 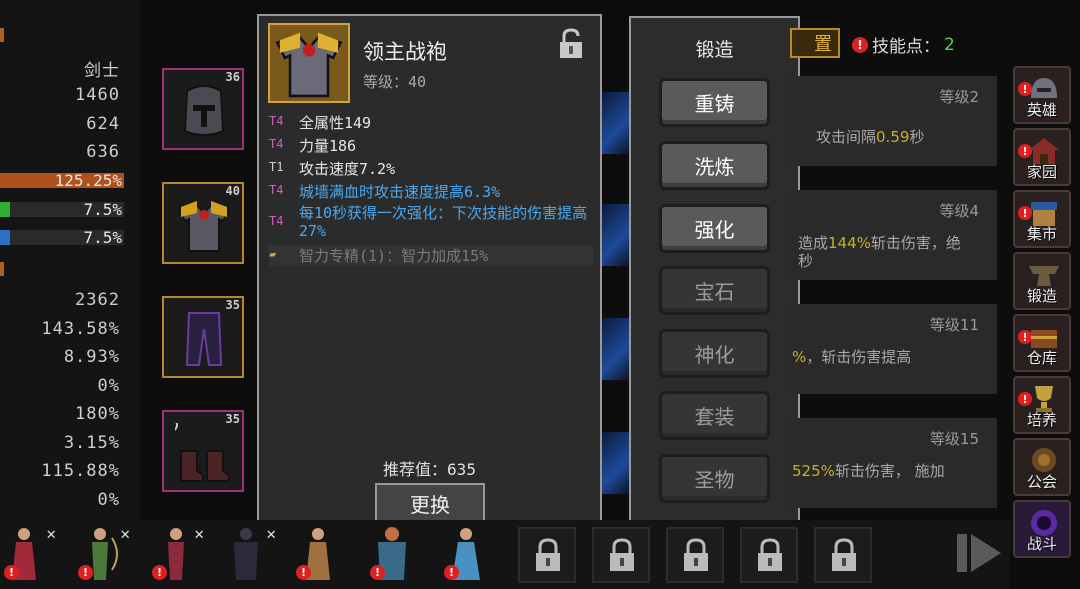 I want to click on set-button: 套装, so click(x=714, y=415).